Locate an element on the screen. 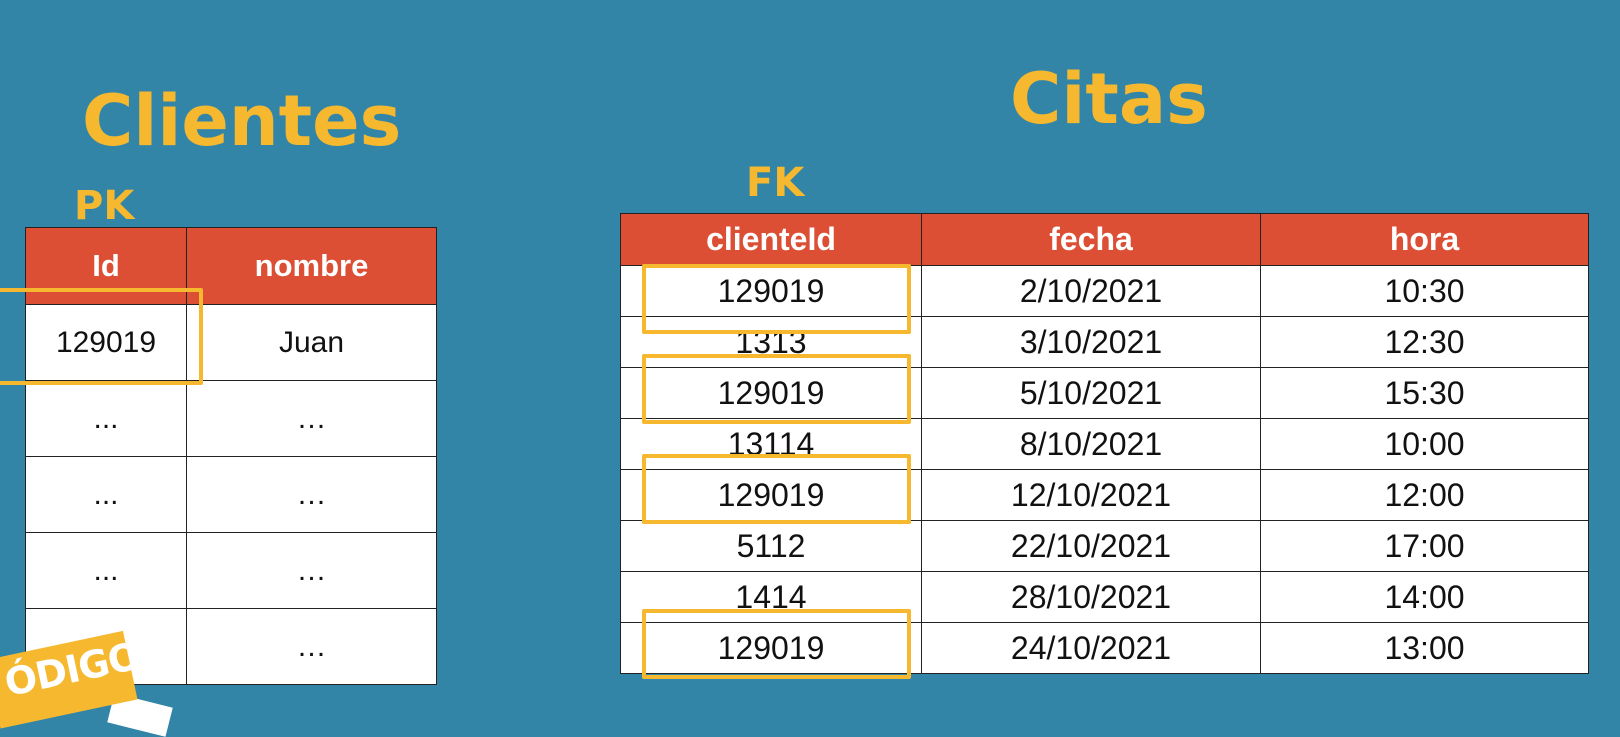  table-row: 129019 12/10/2021 12:00 is located at coordinates (1104, 495).